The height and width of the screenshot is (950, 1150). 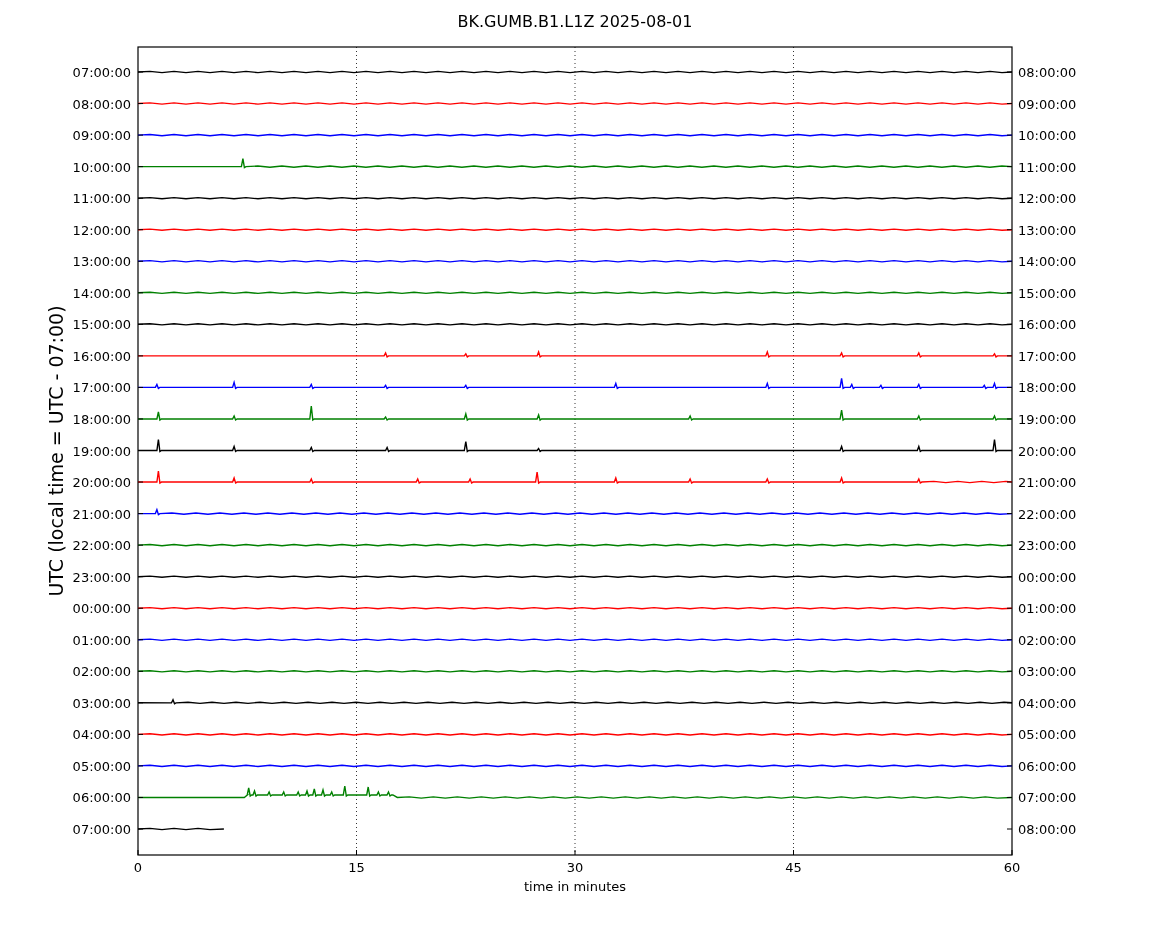 What do you see at coordinates (575, 867) in the screenshot?
I see `tick-label: 30` at bounding box center [575, 867].